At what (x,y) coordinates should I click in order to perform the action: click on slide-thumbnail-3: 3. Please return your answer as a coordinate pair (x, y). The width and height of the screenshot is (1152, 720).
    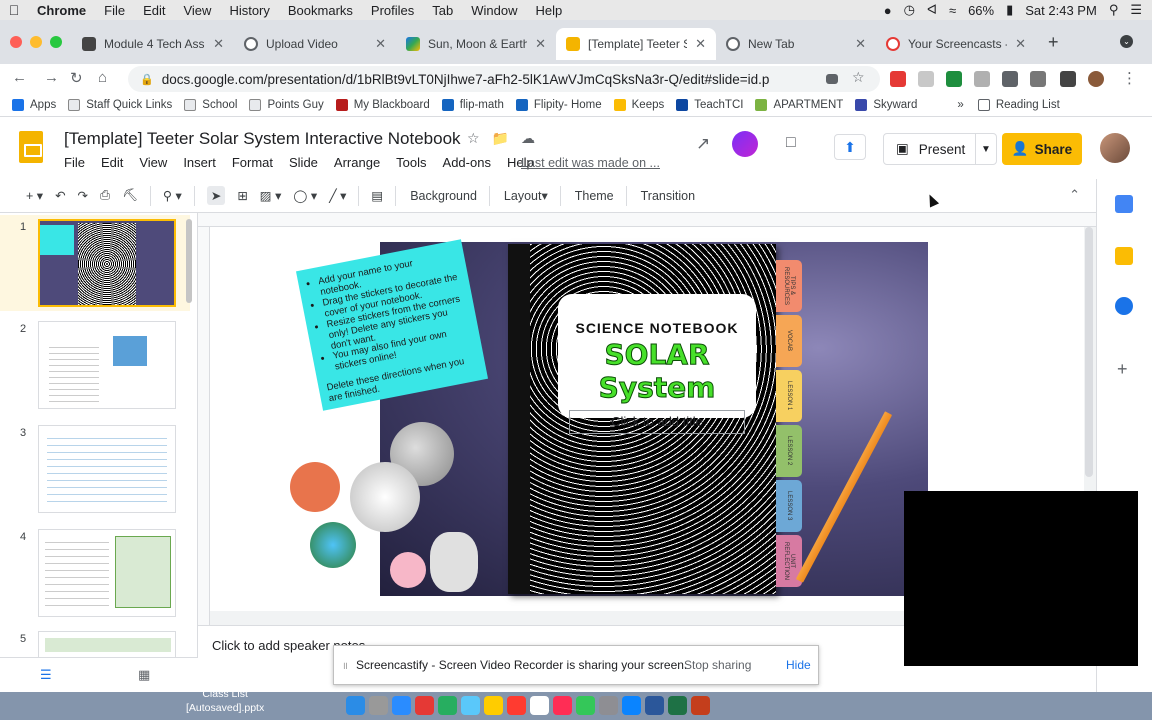
    Looking at the image, I should click on (95, 469).